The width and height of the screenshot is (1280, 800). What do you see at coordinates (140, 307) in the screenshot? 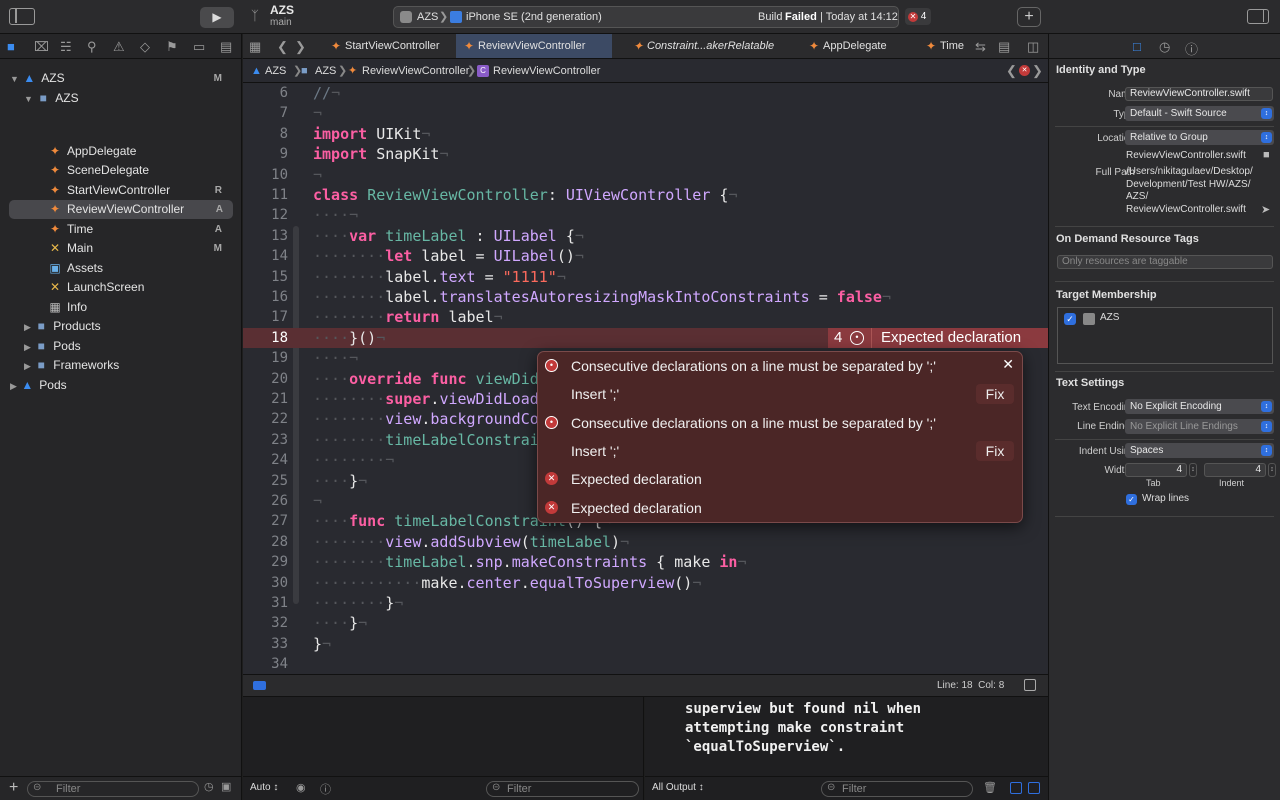
I see `tree-item-file: ▦ Info` at bounding box center [140, 307].